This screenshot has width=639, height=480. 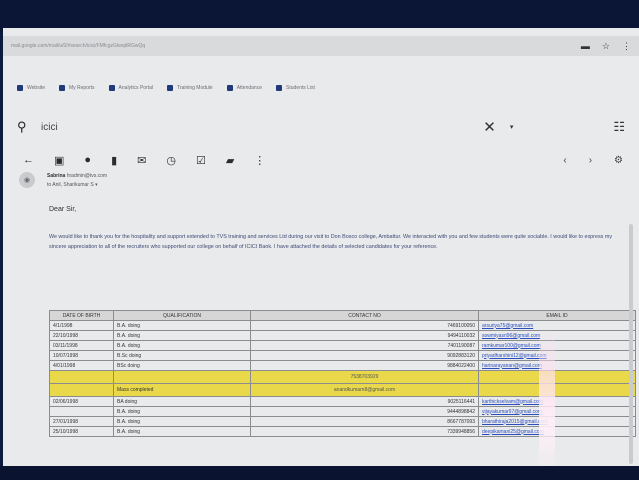 What do you see at coordinates (557, 315) in the screenshot?
I see `column-header: EMAIL ID` at bounding box center [557, 315].